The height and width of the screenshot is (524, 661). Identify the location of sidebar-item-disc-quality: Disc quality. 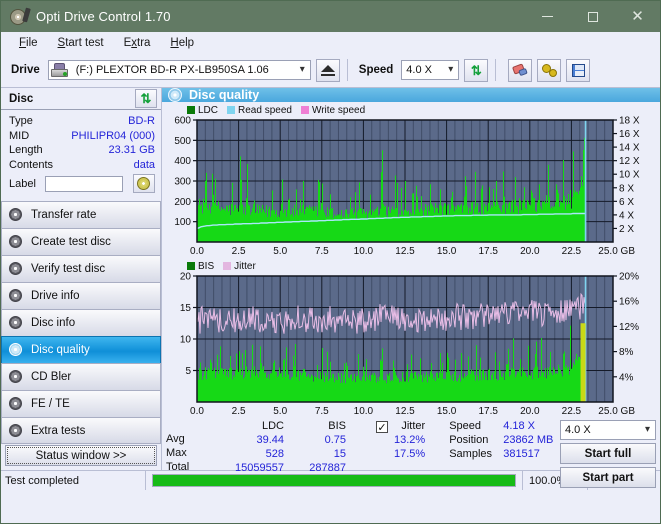
(81, 349).